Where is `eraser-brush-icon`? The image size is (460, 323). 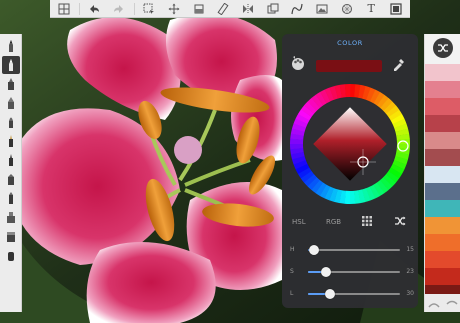 eraser-brush-icon is located at coordinates (11, 236).